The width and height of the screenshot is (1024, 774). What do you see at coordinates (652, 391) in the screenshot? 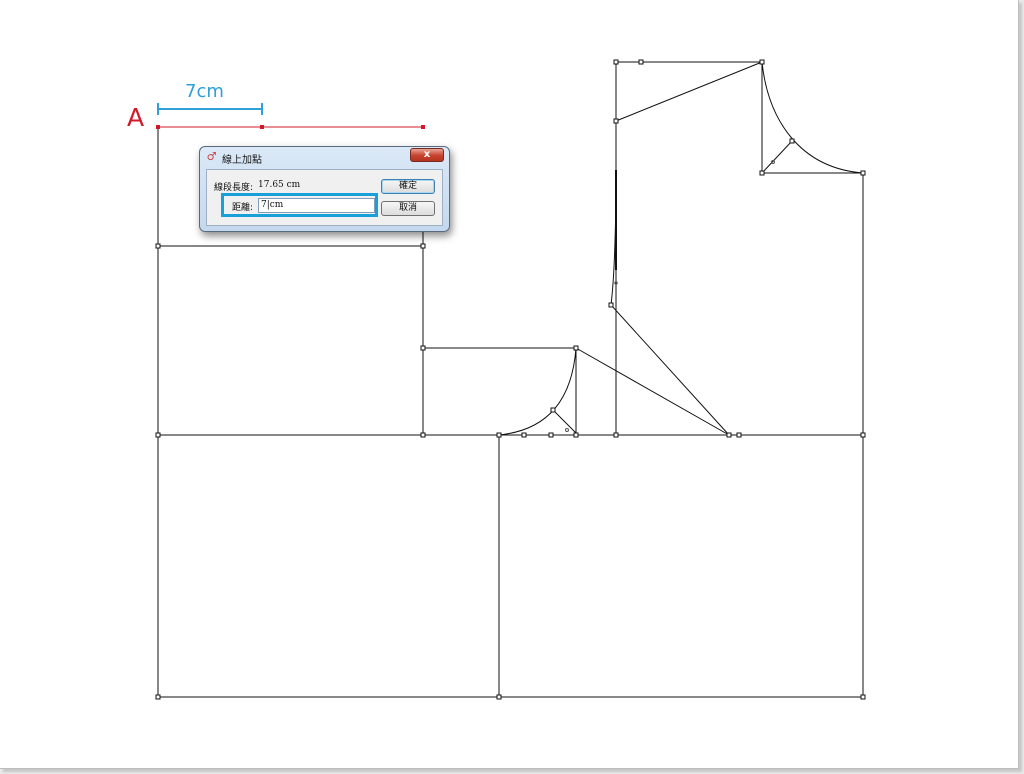
I see `line-diagonal-lower` at bounding box center [652, 391].